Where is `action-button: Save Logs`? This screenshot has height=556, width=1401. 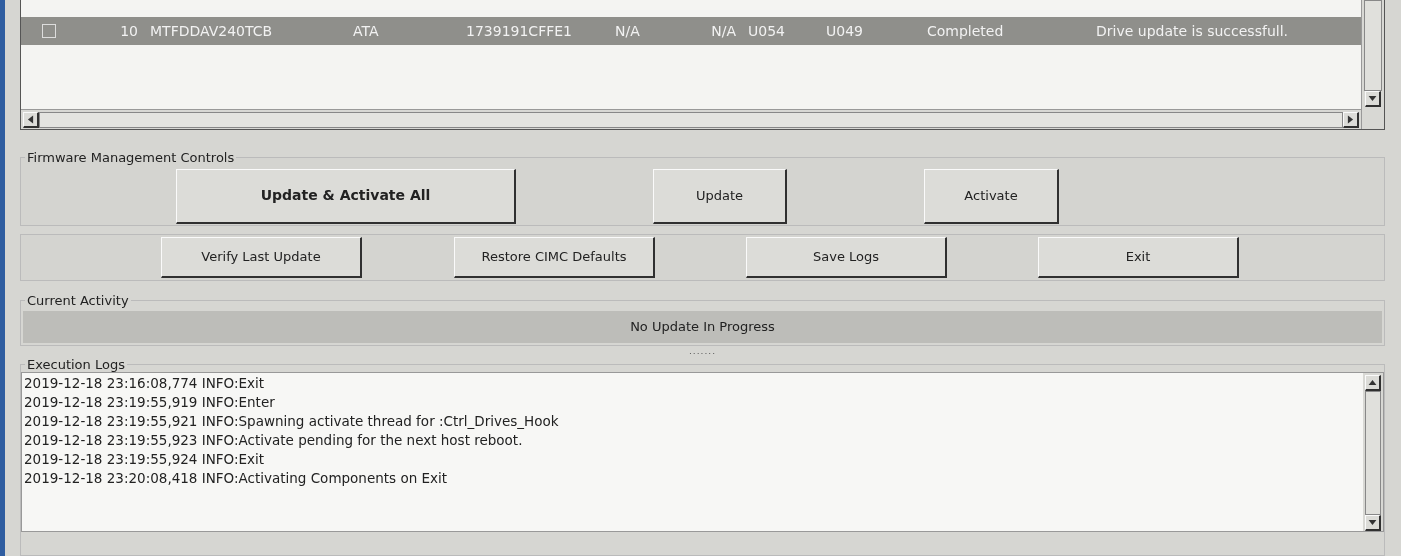
action-button: Save Logs is located at coordinates (846, 257).